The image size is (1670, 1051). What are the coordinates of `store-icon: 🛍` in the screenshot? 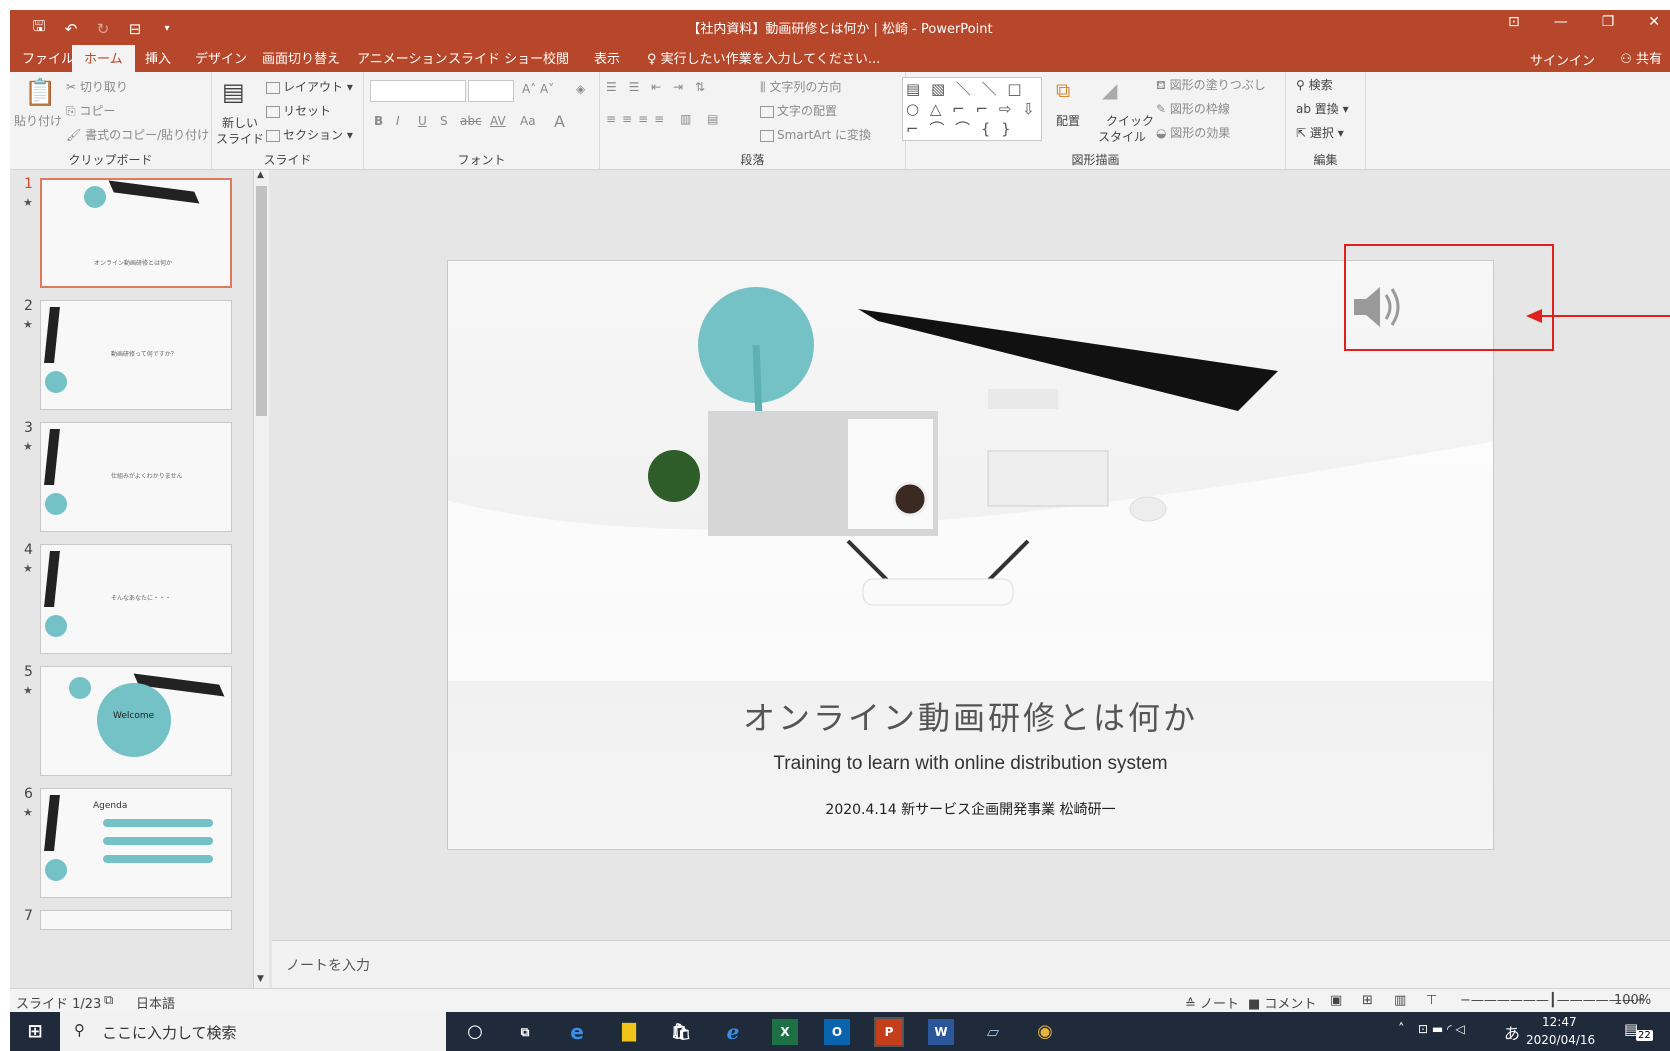 It's located at (681, 1032).